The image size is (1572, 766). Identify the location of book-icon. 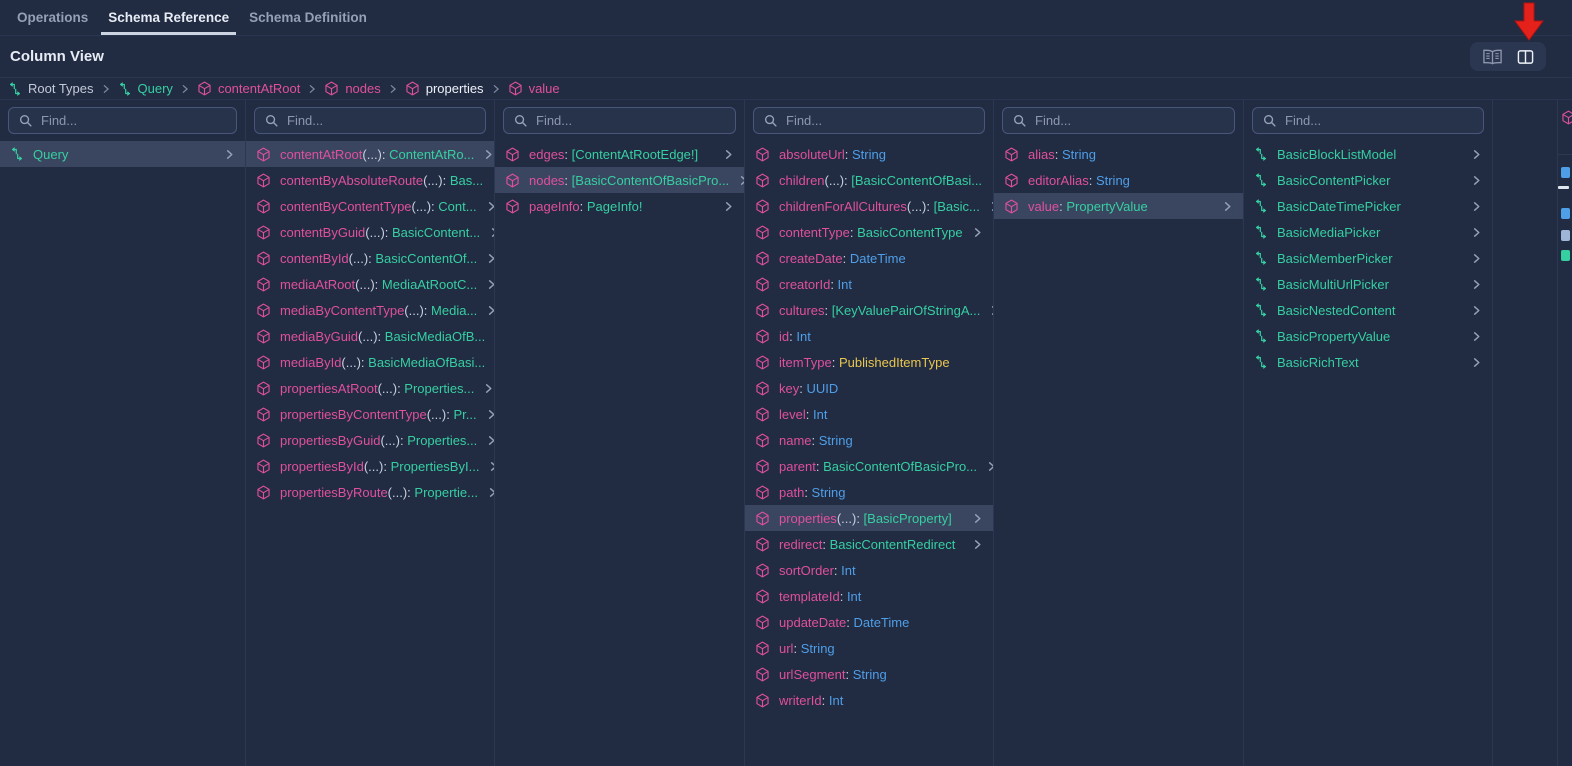
(1492, 57).